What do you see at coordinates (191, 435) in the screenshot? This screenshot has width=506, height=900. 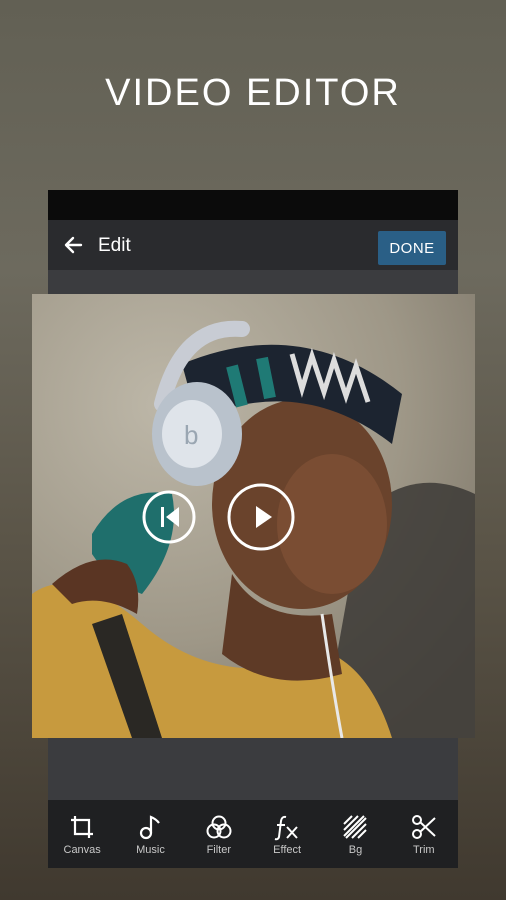 I see `svg-text: b` at bounding box center [191, 435].